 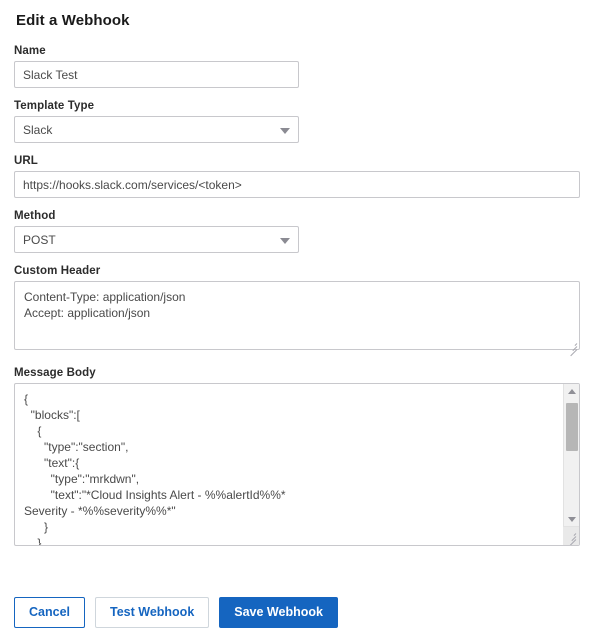 I want to click on scroll-up-arrow-icon, so click(x=571, y=392).